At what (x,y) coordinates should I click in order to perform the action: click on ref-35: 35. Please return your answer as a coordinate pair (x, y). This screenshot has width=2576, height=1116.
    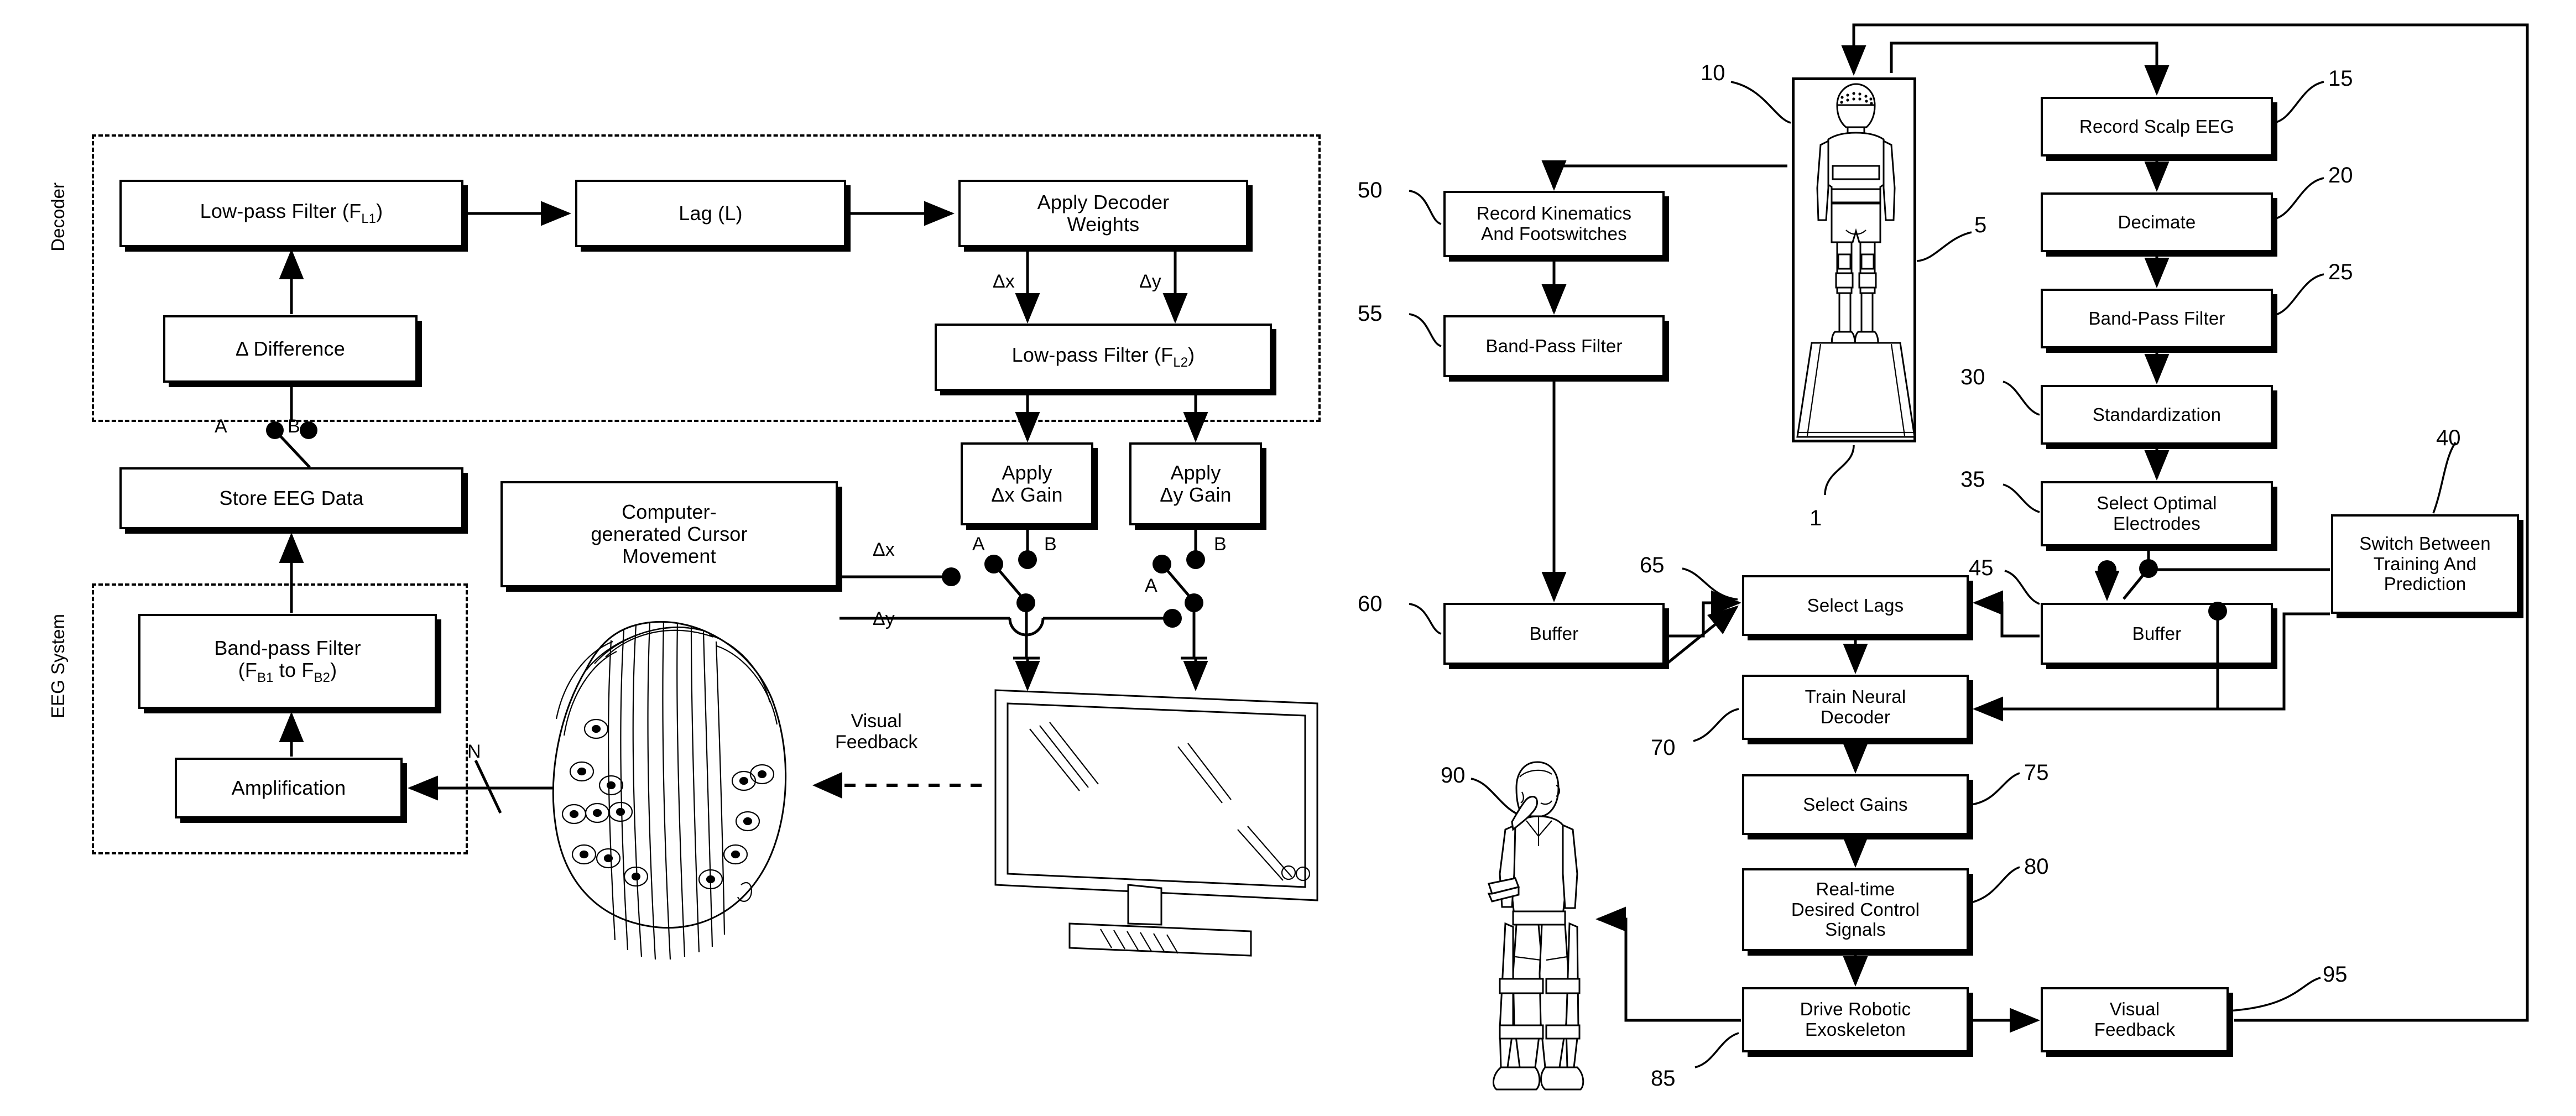
    Looking at the image, I should click on (1972, 479).